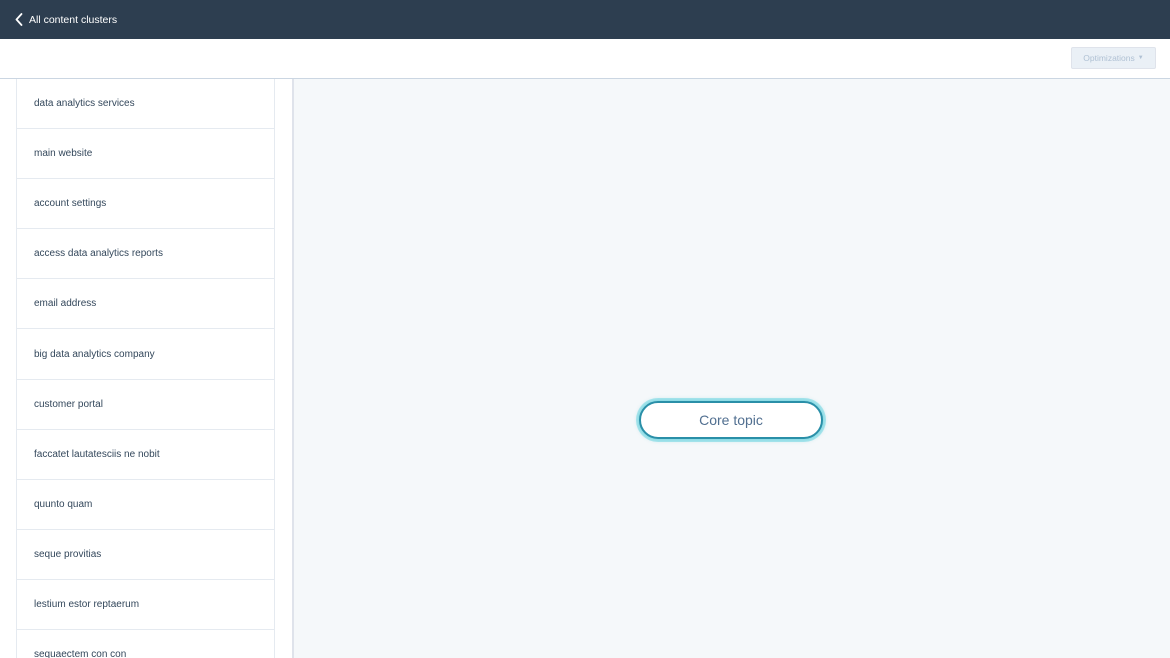 The height and width of the screenshot is (658, 1170). I want to click on back-to-clusters-link: All content clusters, so click(66, 19).